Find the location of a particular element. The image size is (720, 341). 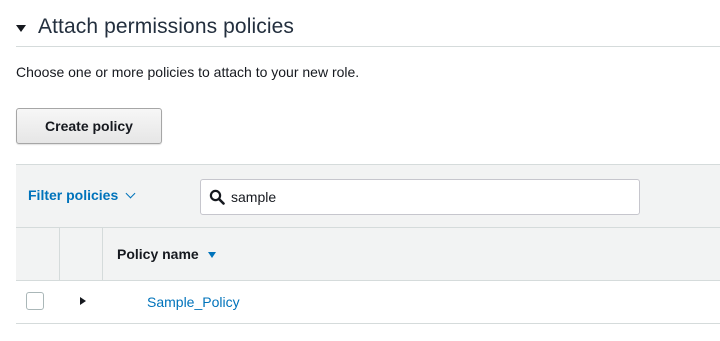

create-policy-button: Create policy is located at coordinates (89, 126).